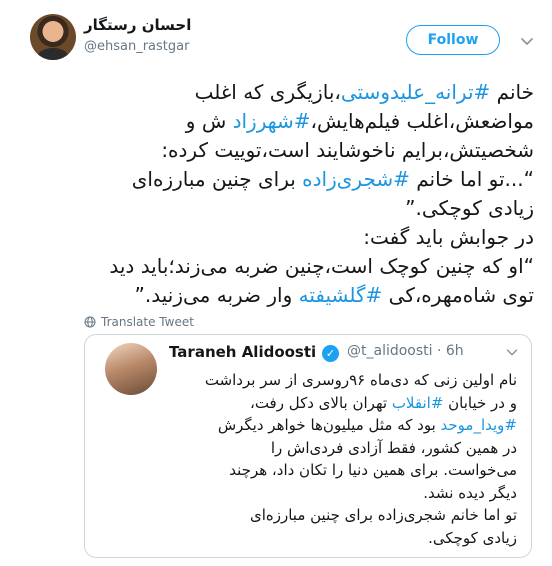  I want to click on text-segment: زیادی کوچکی.”, so click(469, 208).